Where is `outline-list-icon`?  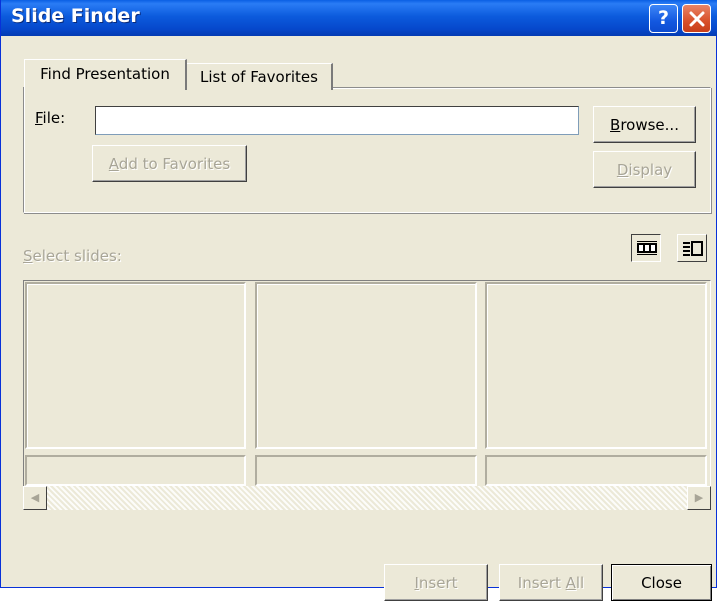
outline-list-icon is located at coordinates (693, 248).